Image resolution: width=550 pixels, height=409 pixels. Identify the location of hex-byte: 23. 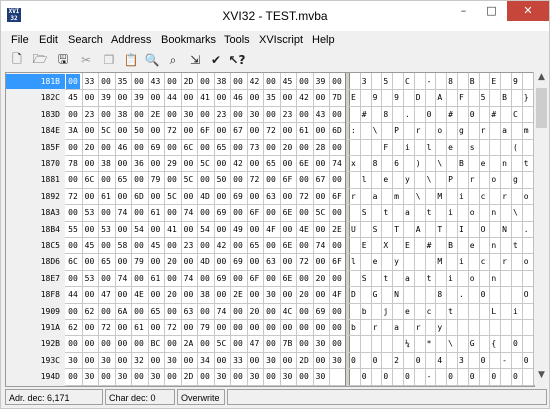
(288, 114).